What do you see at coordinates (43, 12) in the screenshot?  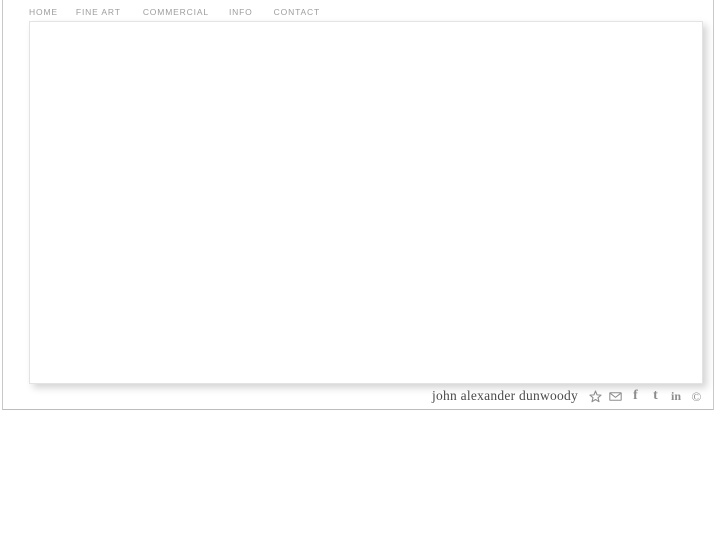 I see `nav-item-home: HOME` at bounding box center [43, 12].